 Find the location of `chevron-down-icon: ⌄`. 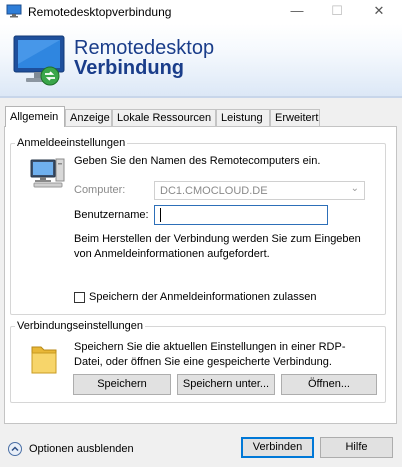

chevron-down-icon: ⌄ is located at coordinates (355, 188).